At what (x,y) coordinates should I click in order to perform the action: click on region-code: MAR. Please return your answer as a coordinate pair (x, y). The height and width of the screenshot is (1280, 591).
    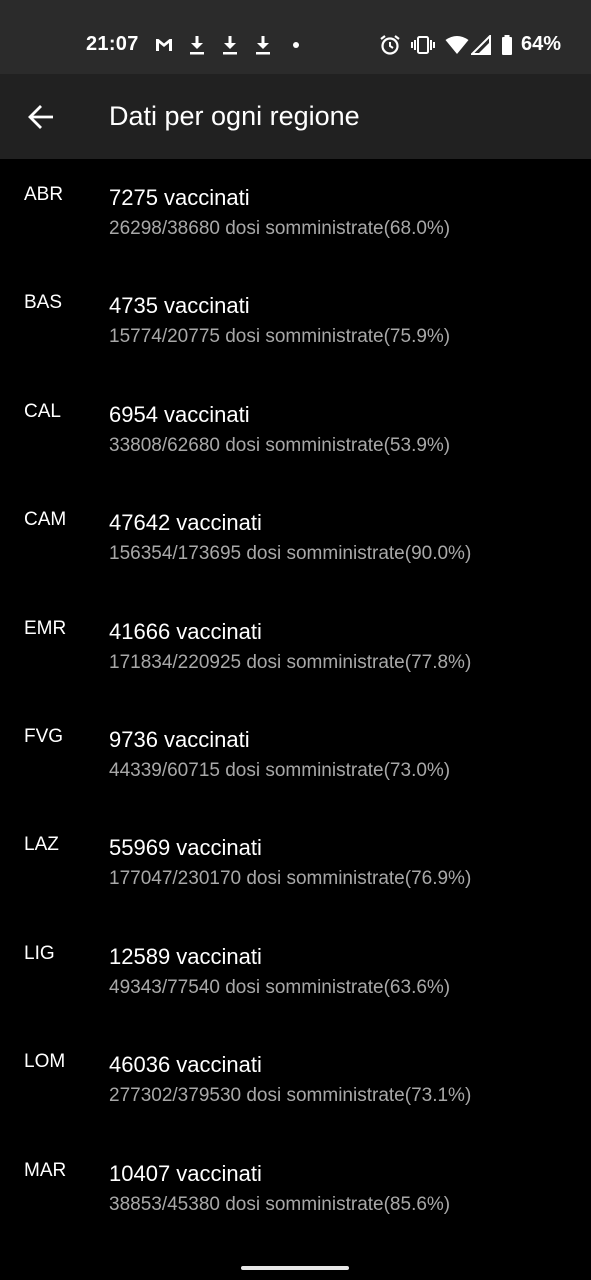
    Looking at the image, I should click on (45, 1170).